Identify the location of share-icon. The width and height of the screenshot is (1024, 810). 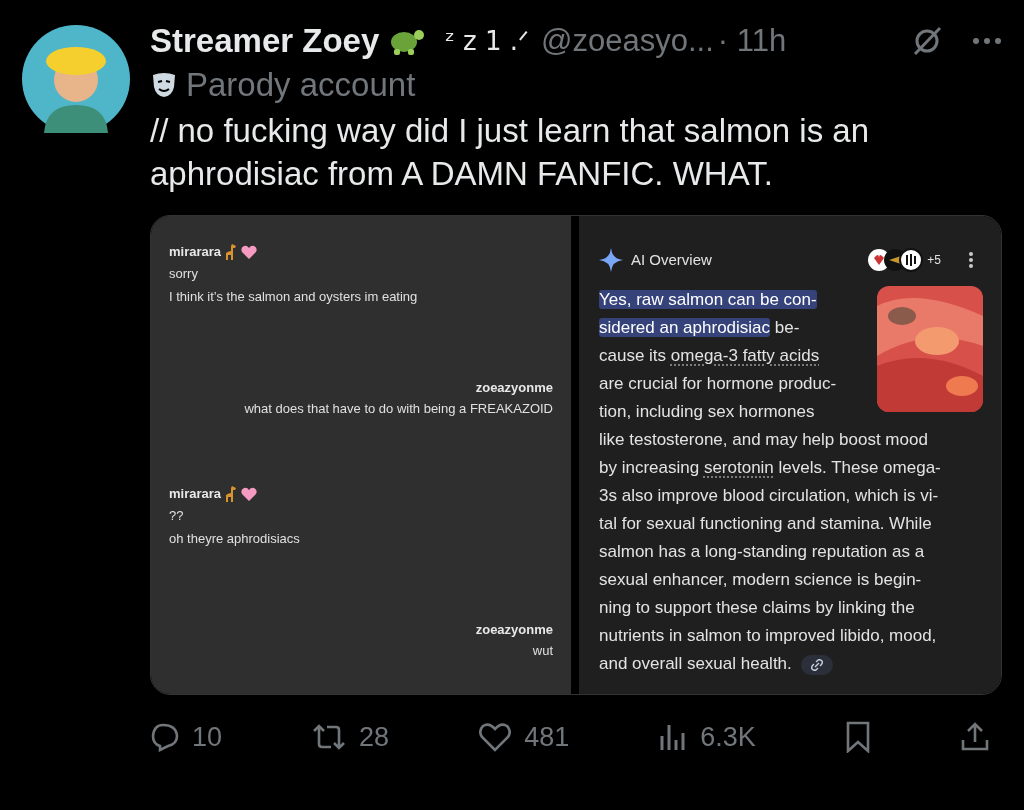
(974, 737).